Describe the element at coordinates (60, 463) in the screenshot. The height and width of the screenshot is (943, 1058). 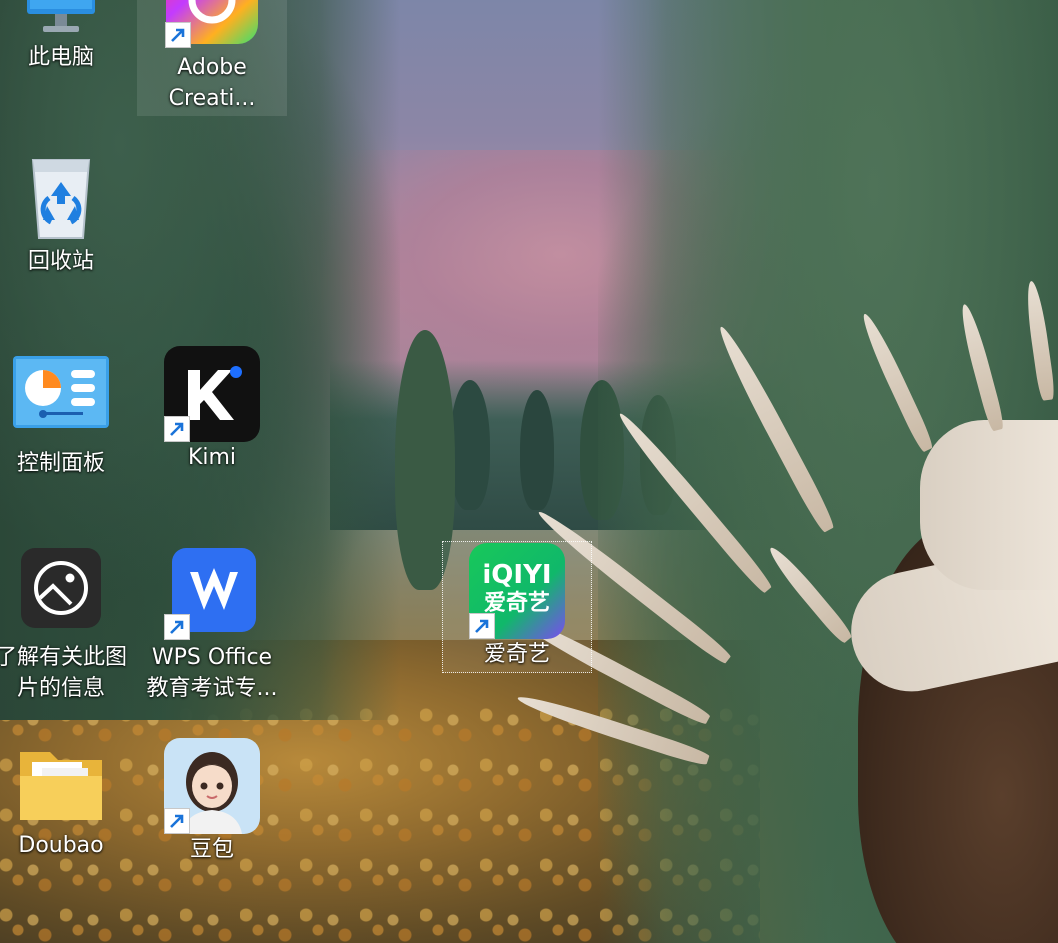
I see `icon-label: 控制面板` at that location.